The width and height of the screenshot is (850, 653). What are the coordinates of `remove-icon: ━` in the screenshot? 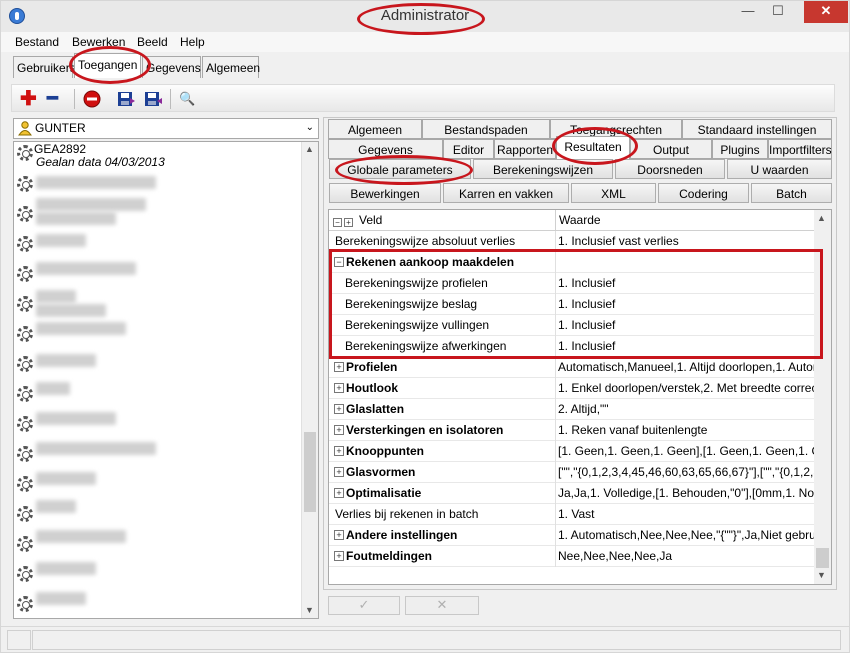 It's located at (57, 99).